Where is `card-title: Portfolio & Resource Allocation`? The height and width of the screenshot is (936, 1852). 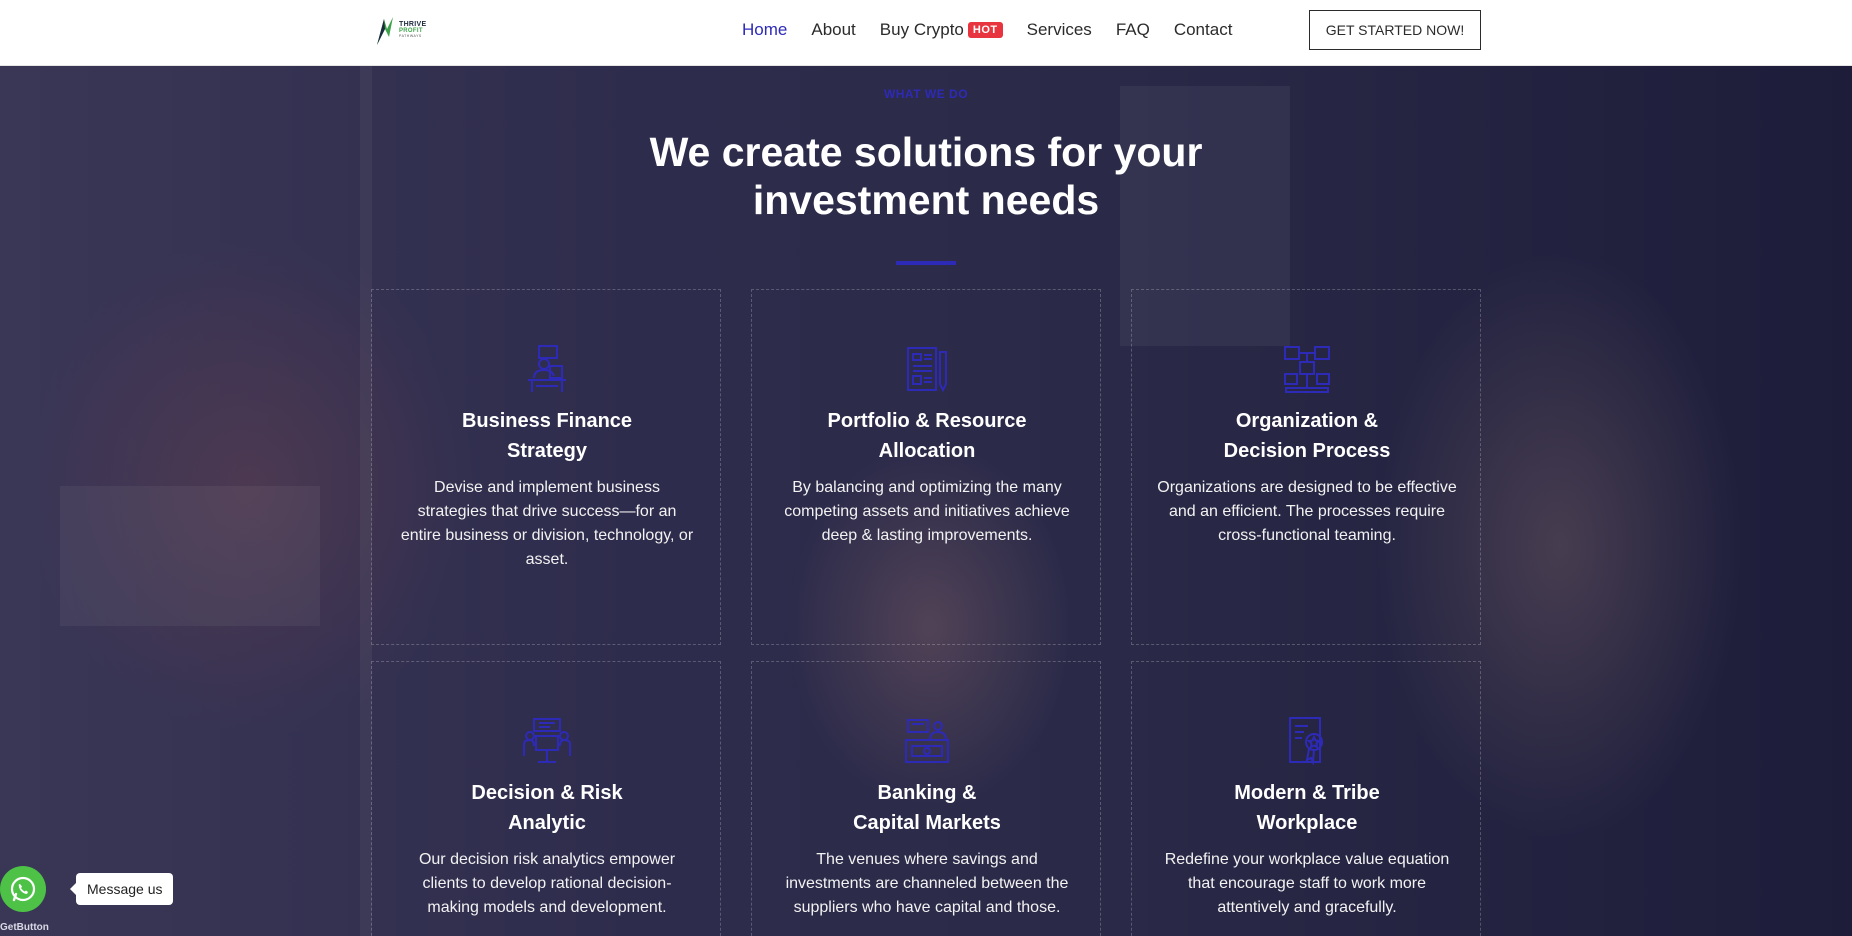
card-title: Portfolio & Resource Allocation is located at coordinates (927, 436).